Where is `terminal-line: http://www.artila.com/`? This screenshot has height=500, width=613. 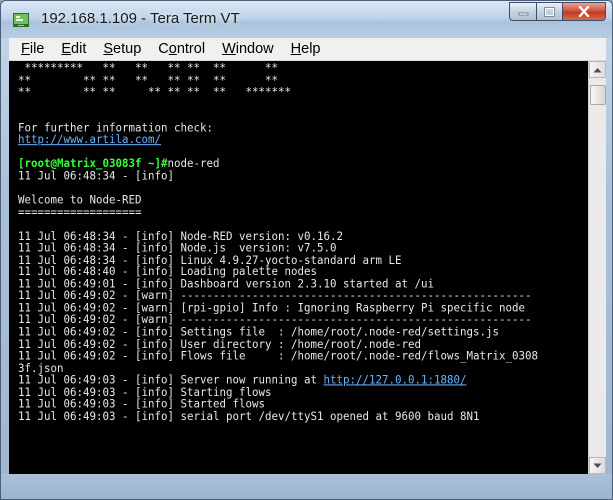
terminal-line: http://www.artila.com/ is located at coordinates (278, 140).